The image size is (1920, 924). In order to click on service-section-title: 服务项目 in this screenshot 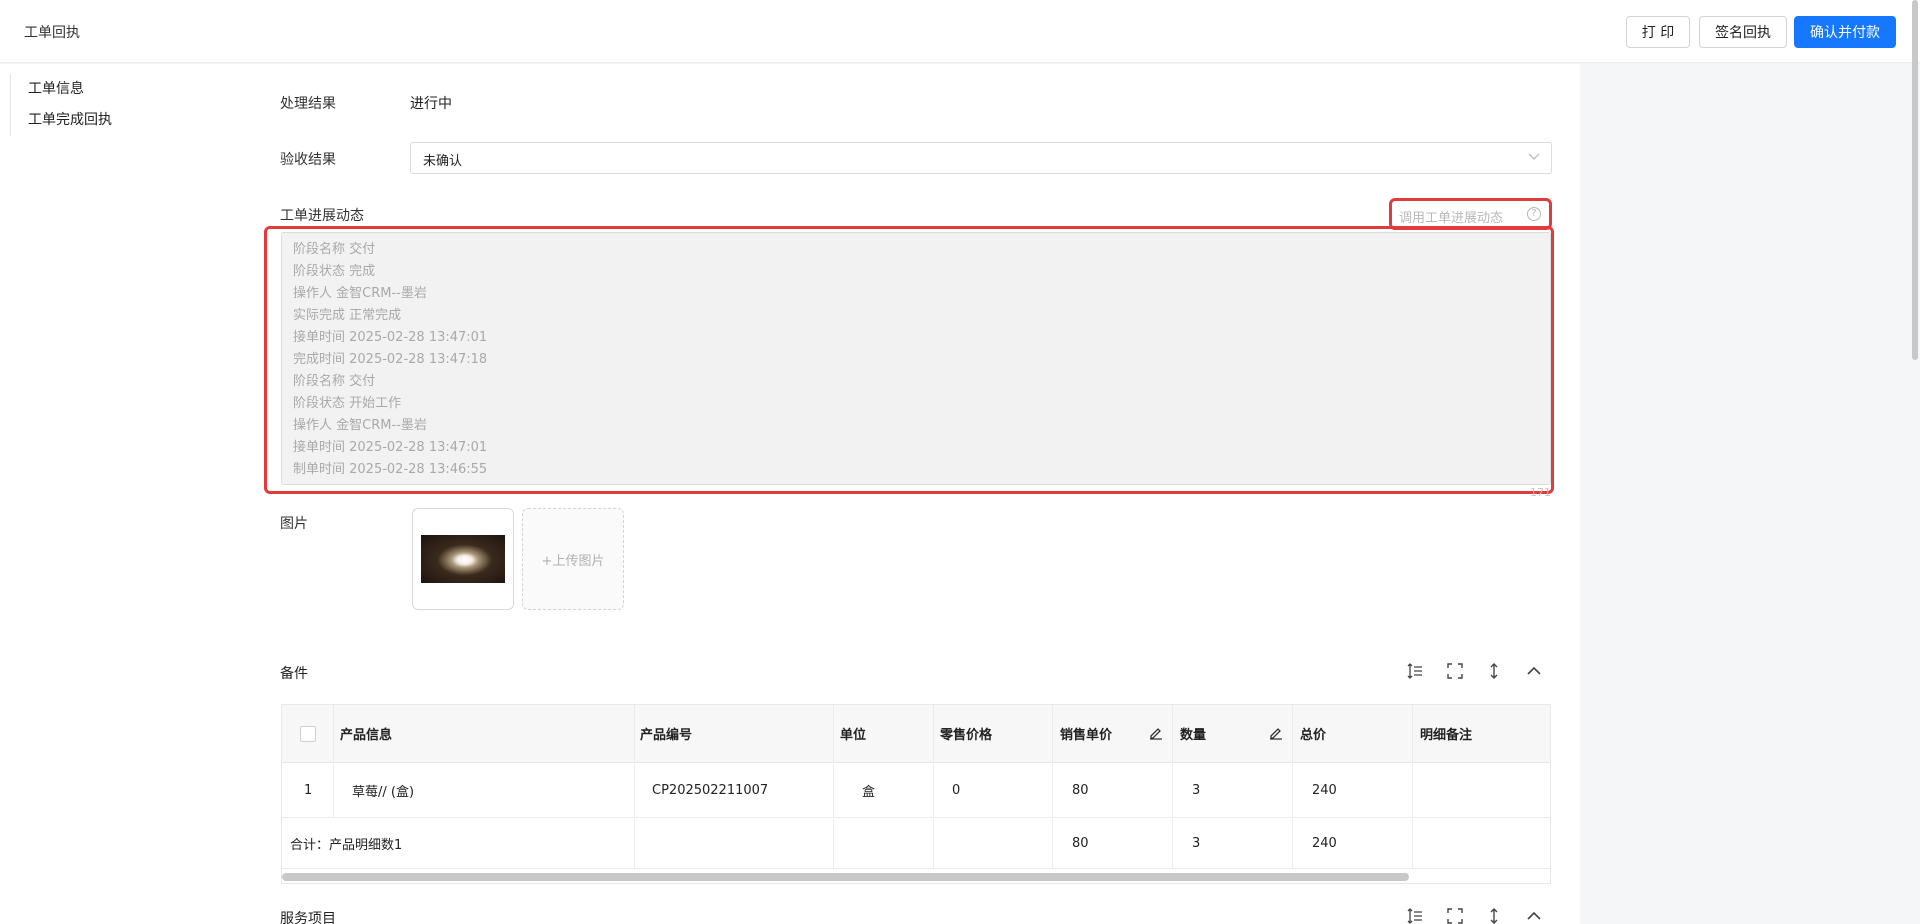, I will do `click(308, 917)`.